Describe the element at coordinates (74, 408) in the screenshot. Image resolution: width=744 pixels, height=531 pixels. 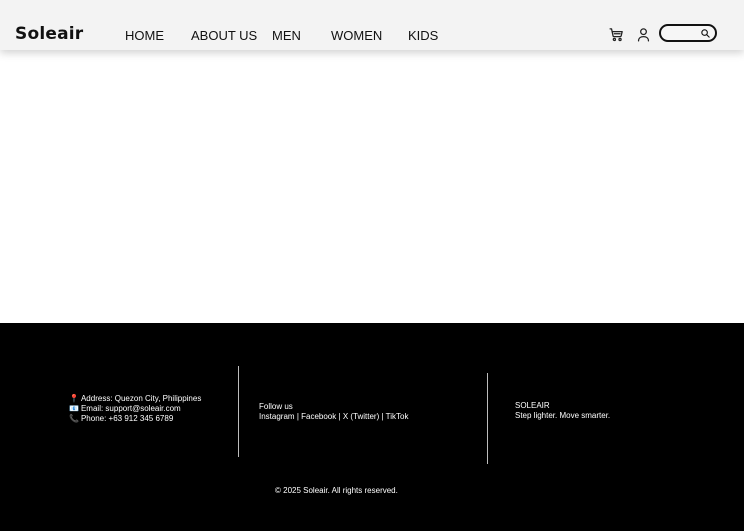
I see `email-icon: 📧` at that location.